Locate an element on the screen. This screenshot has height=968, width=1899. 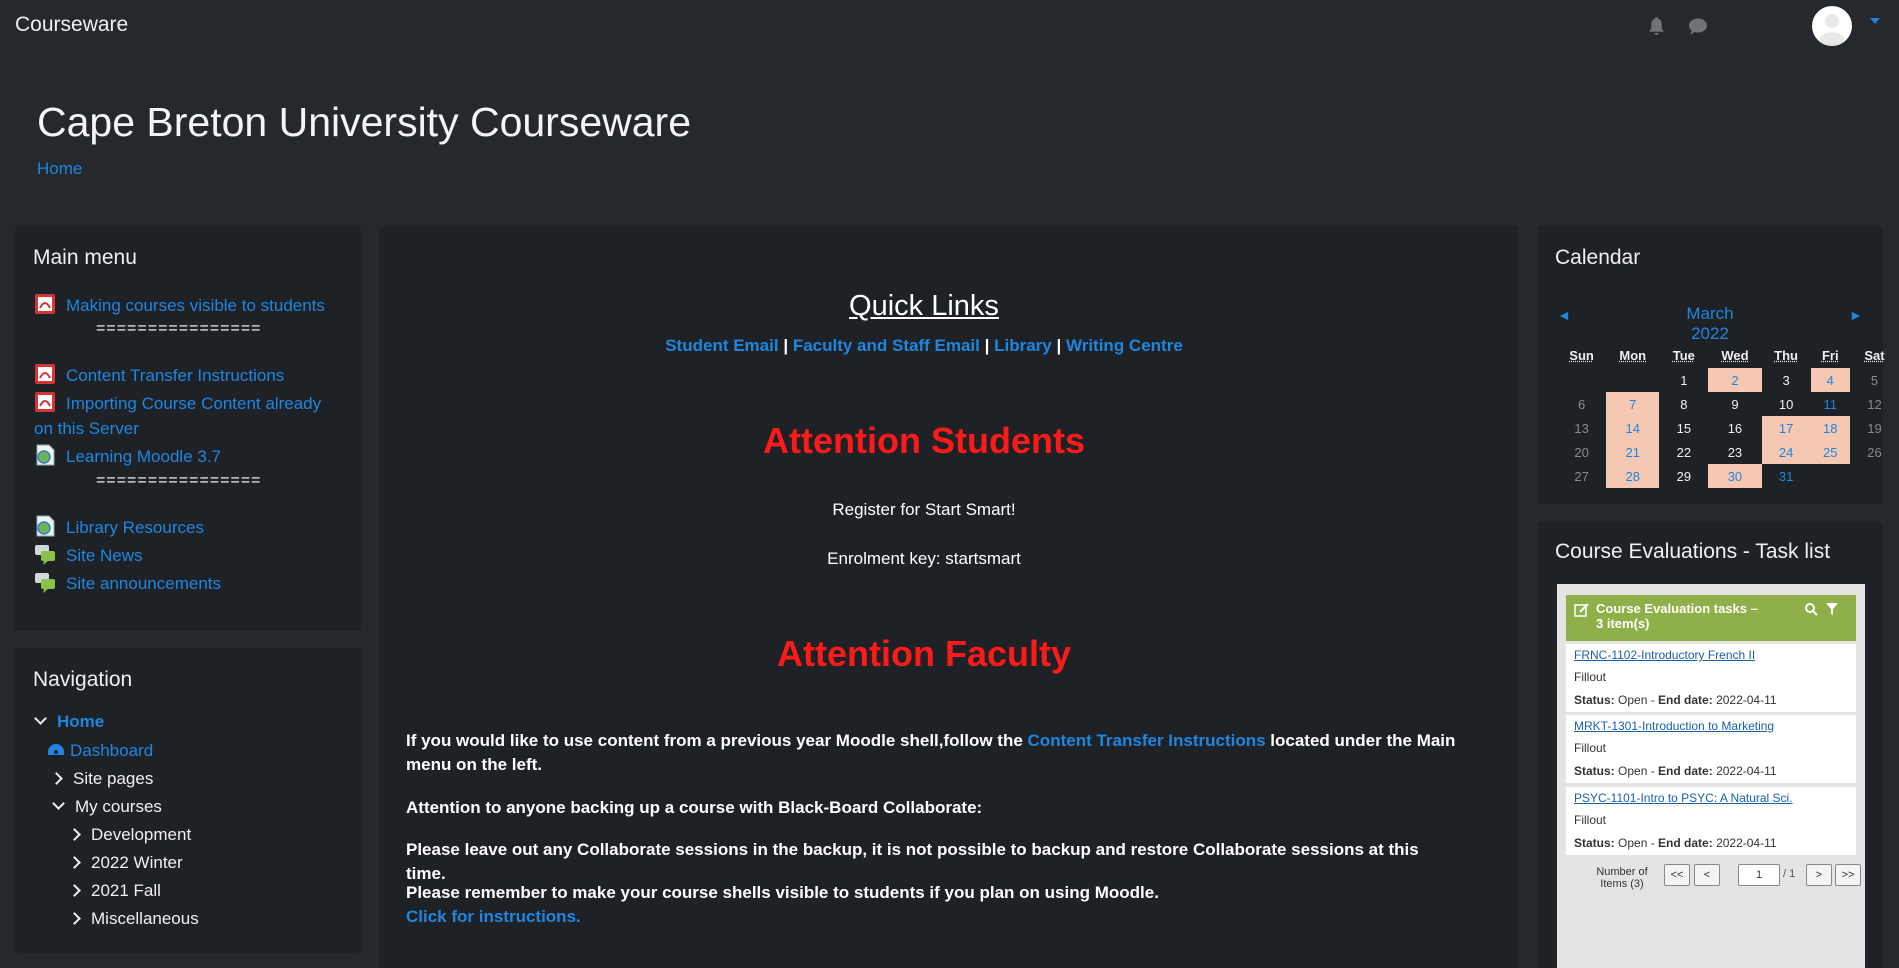
quick-links-title: Quick Links is located at coordinates (924, 306).